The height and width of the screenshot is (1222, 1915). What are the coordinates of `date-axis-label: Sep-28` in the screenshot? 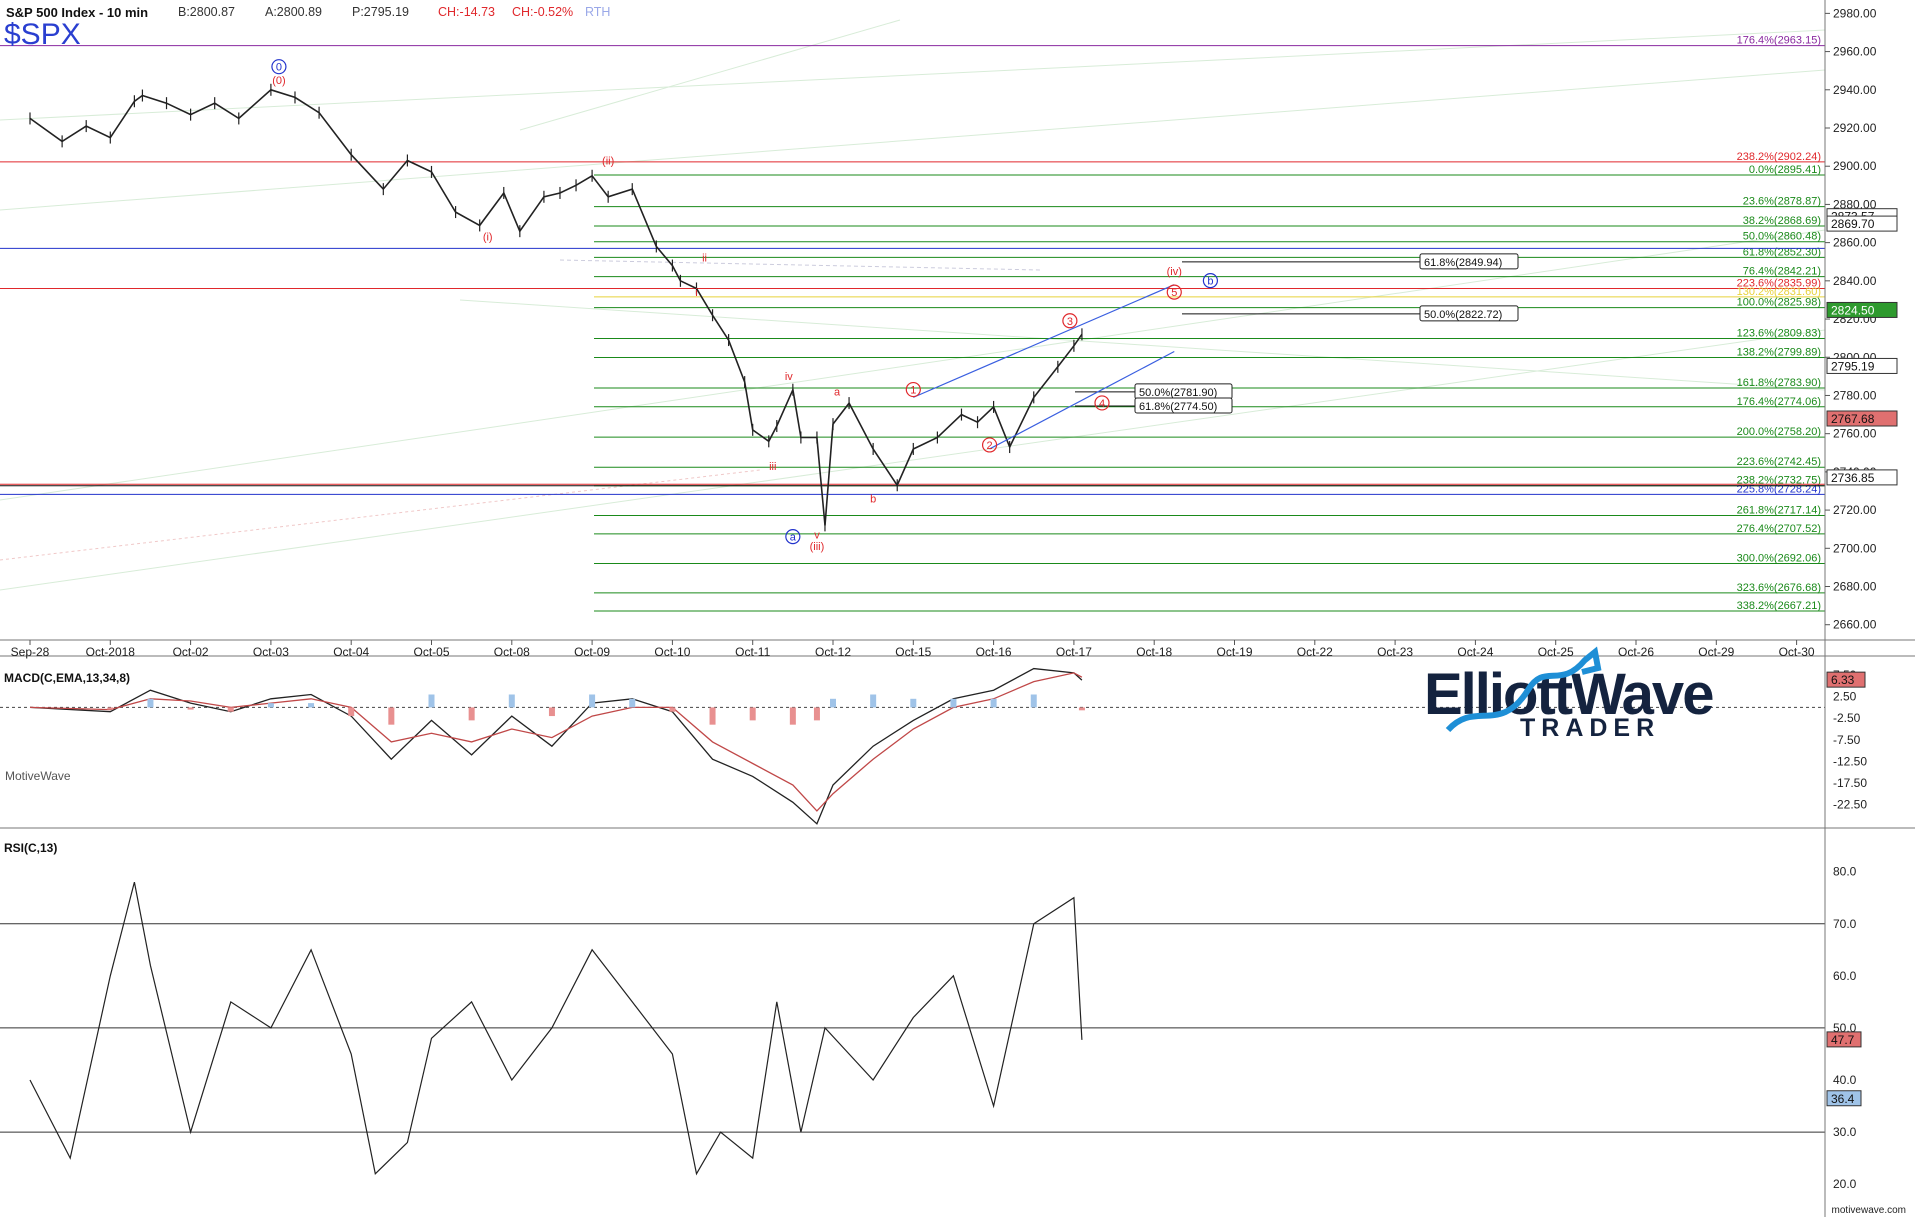 It's located at (30, 652).